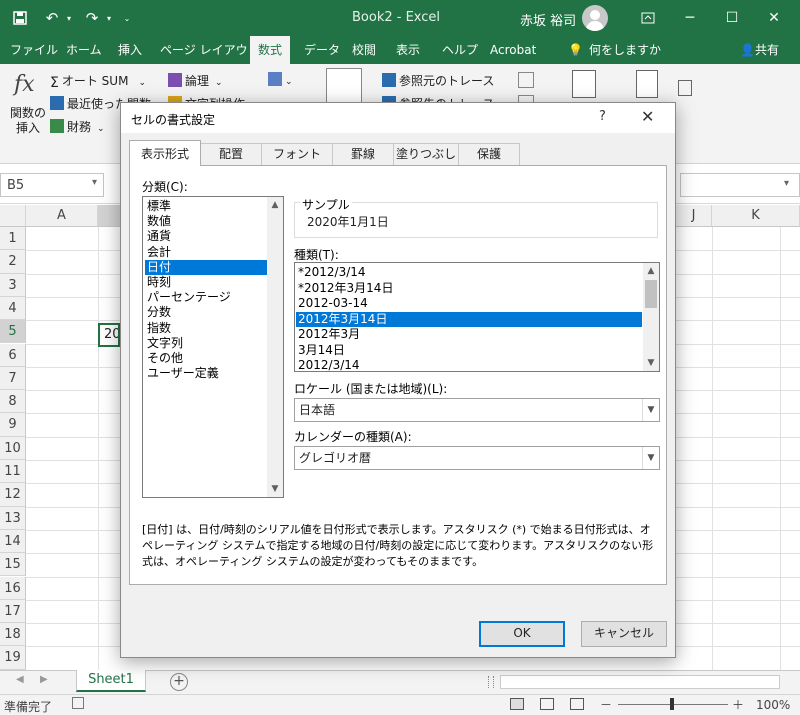  Describe the element at coordinates (270, 50) in the screenshot. I see `ribbon-tab-formulas: 数式` at that location.